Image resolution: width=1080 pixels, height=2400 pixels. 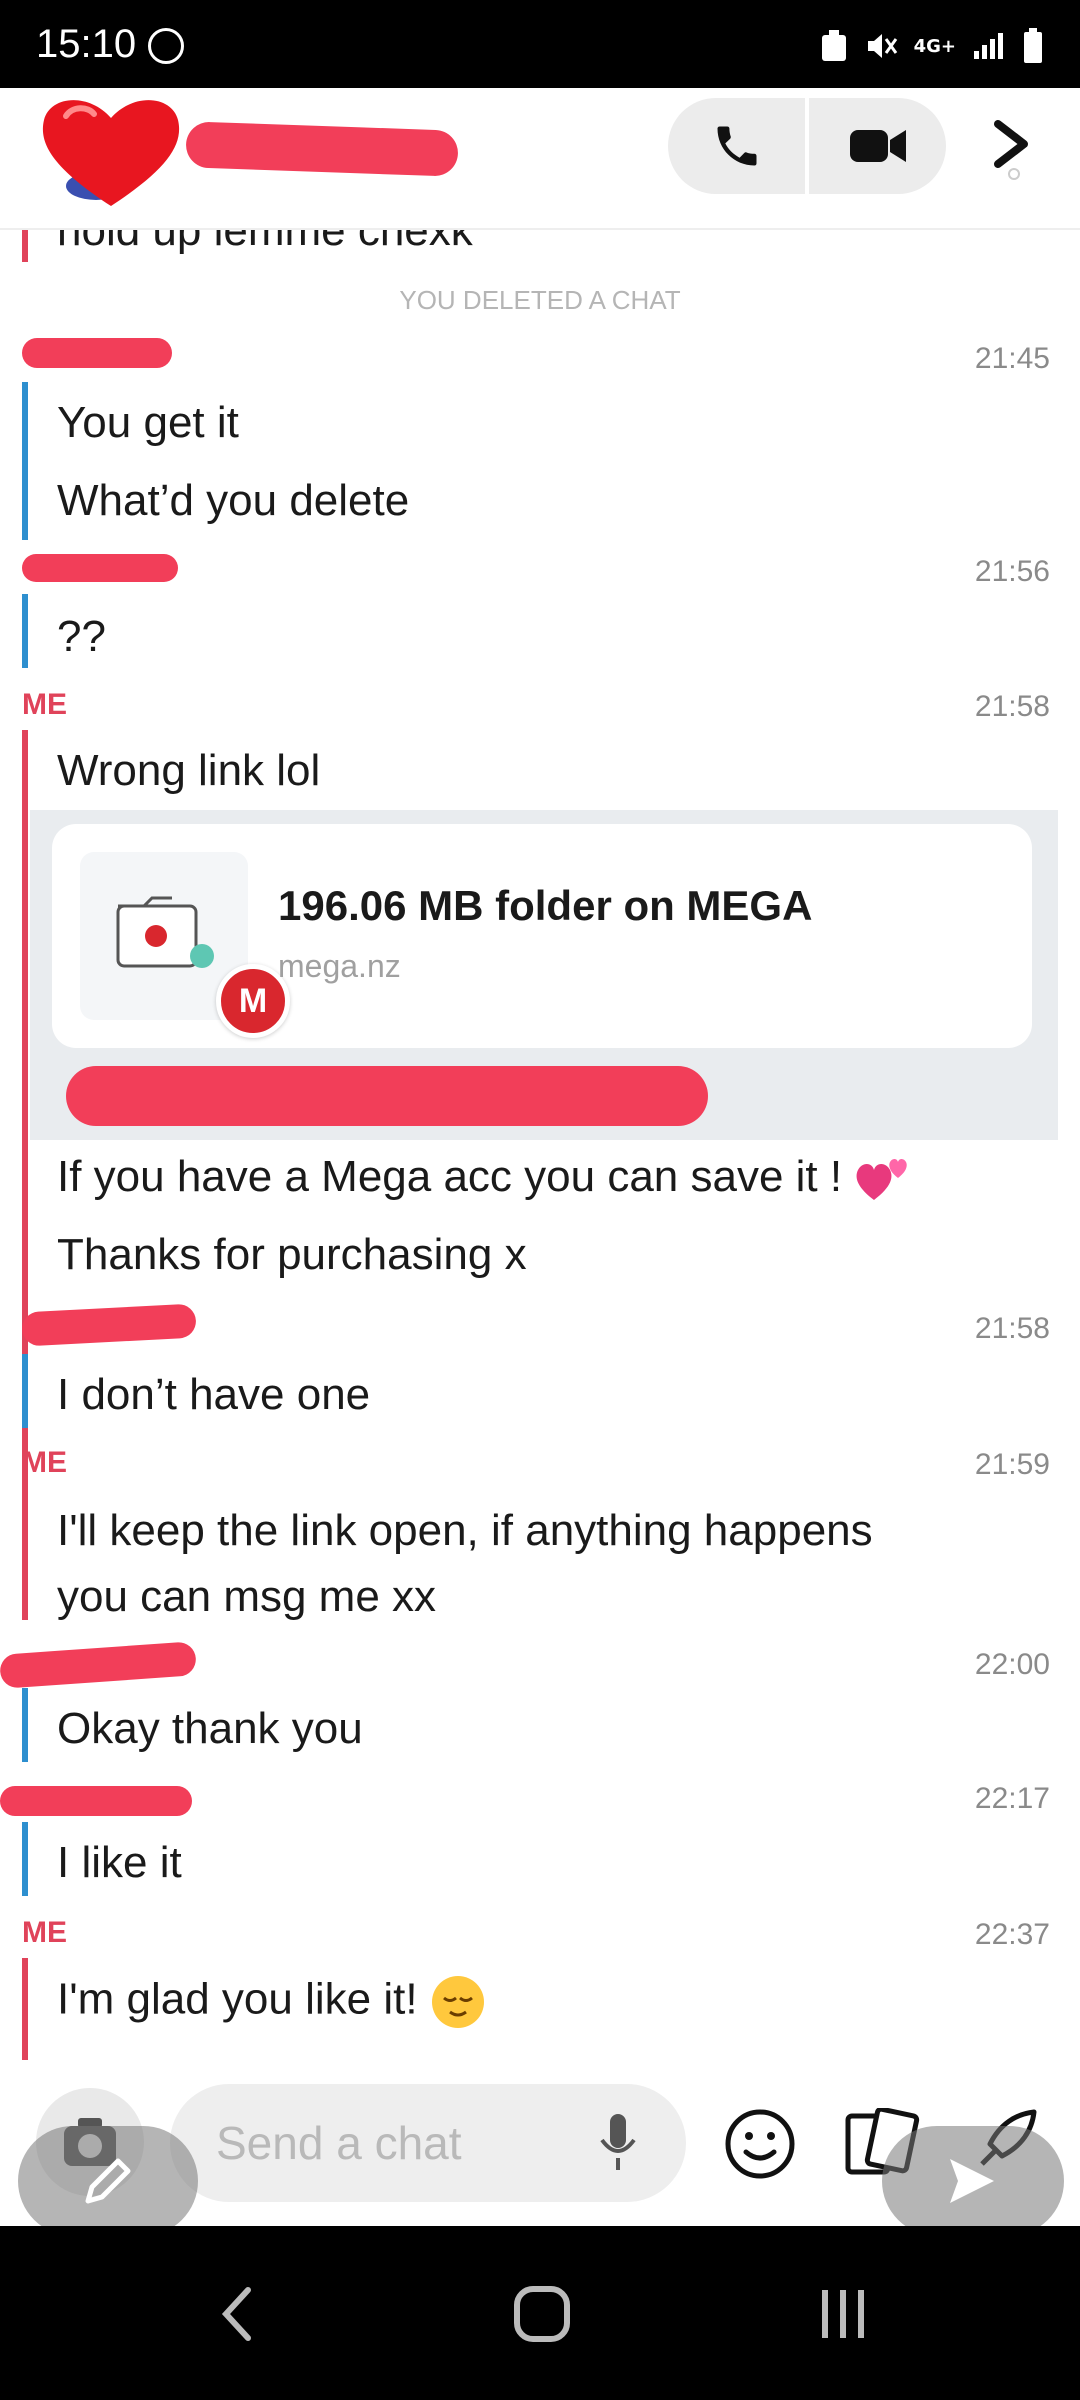 I want to click on pencil-icon, so click(x=108, y=2181).